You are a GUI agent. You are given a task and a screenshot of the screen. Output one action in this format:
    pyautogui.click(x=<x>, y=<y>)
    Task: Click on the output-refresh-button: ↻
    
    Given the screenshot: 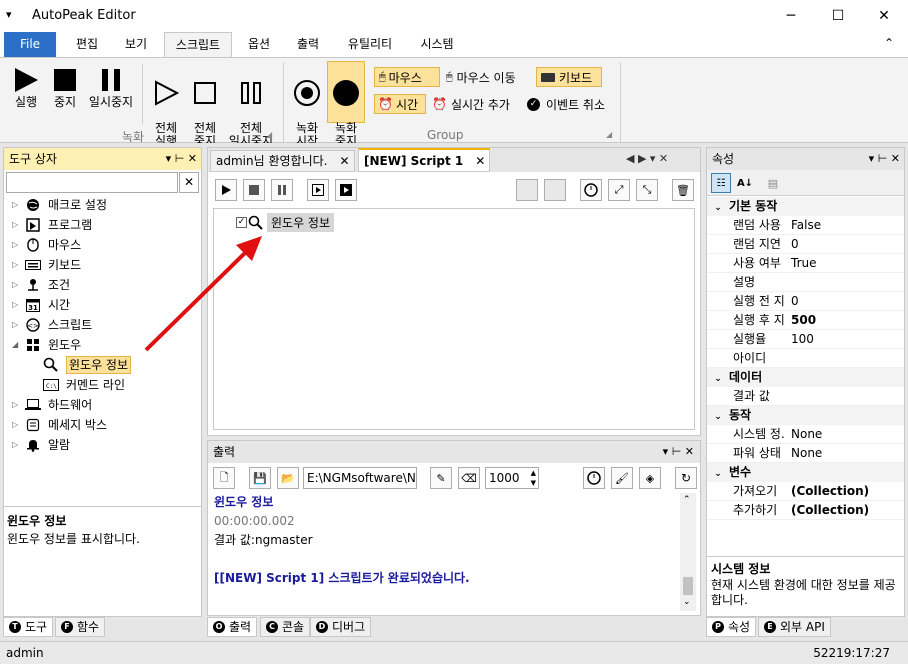 What is the action you would take?
    pyautogui.click(x=686, y=478)
    